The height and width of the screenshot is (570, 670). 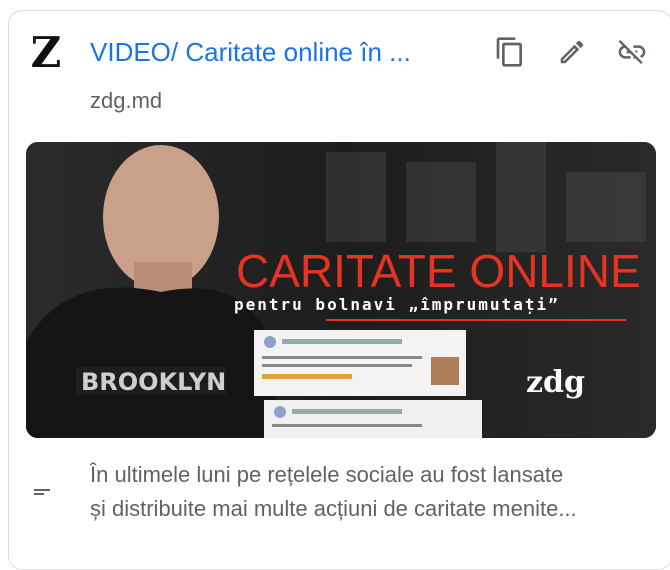 I want to click on unlink-icon, so click(x=632, y=52).